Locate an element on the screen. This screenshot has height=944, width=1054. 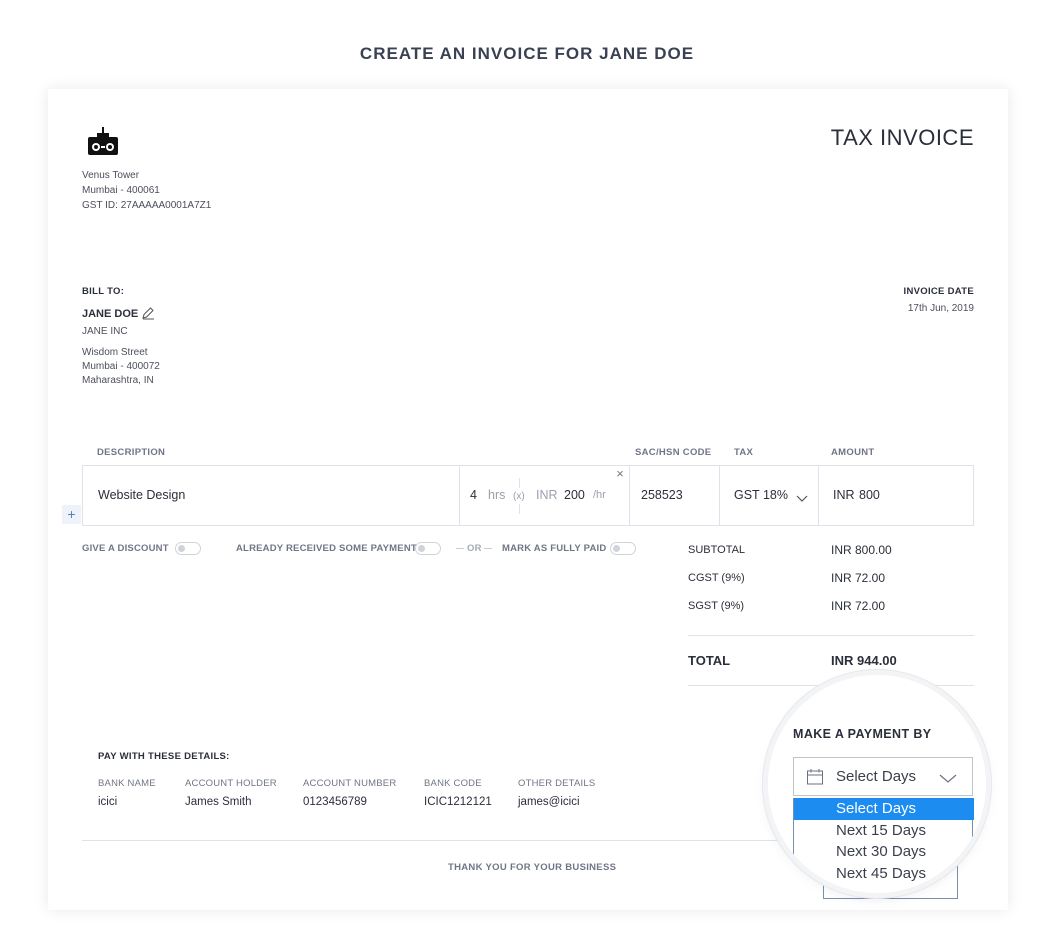
fully-paid-toggle is located at coordinates (623, 548).